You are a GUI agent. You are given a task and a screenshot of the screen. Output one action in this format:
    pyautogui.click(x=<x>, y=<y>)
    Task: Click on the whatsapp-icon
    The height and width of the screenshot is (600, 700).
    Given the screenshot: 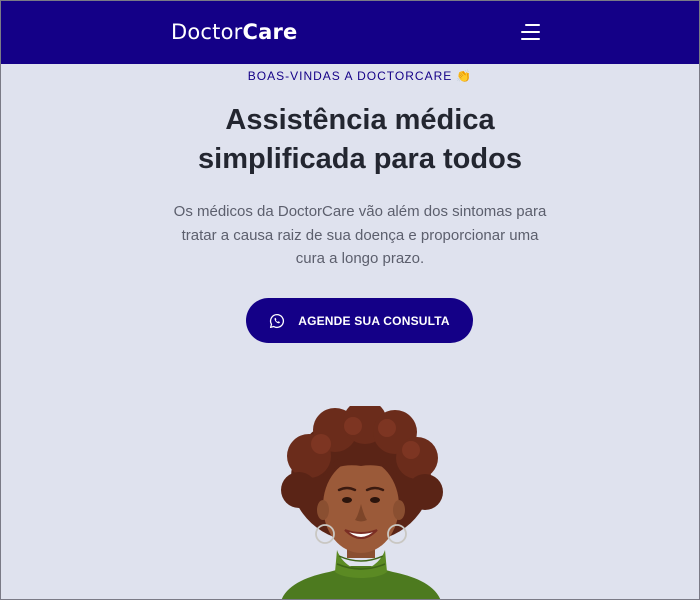 What is the action you would take?
    pyautogui.click(x=277, y=320)
    